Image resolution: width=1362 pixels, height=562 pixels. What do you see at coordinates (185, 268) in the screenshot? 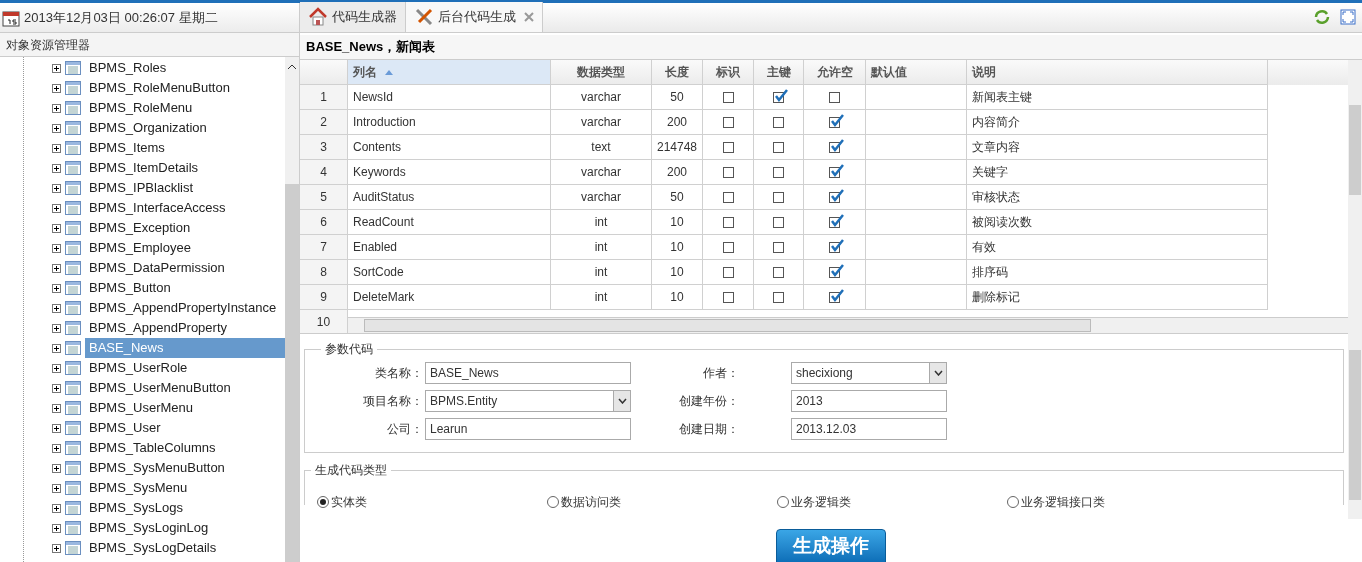
I see `tree-item: BPMS_DataPermission` at bounding box center [185, 268].